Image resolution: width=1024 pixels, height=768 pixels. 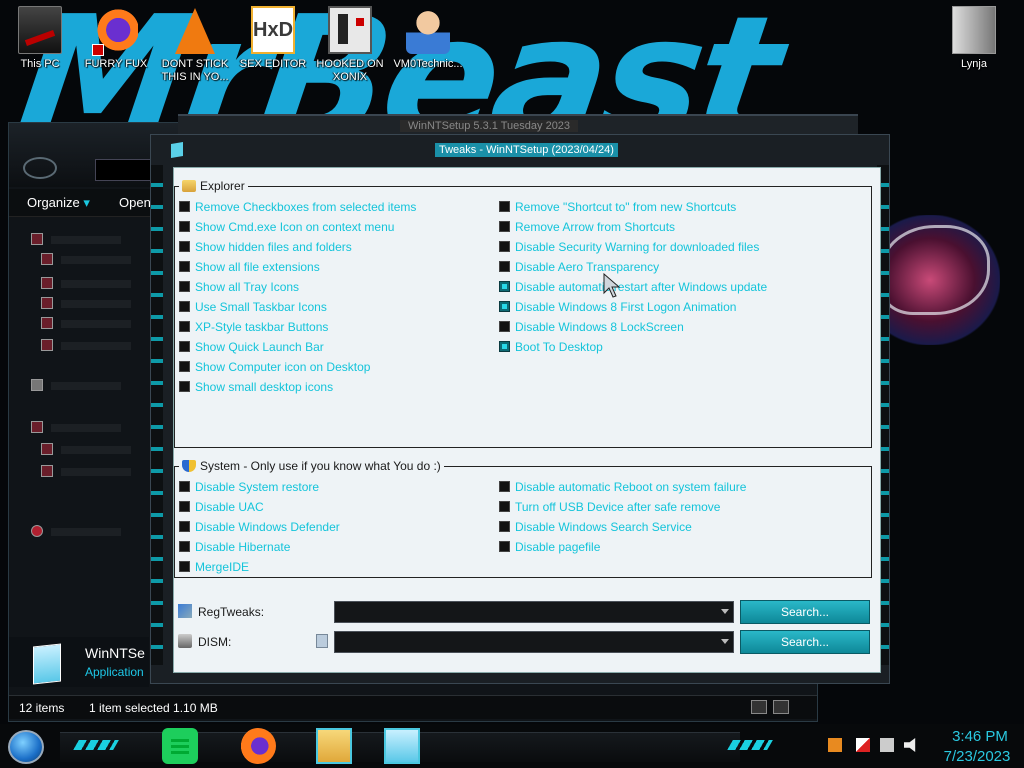 I want to click on taskbar-firefox-icon, so click(x=258, y=746).